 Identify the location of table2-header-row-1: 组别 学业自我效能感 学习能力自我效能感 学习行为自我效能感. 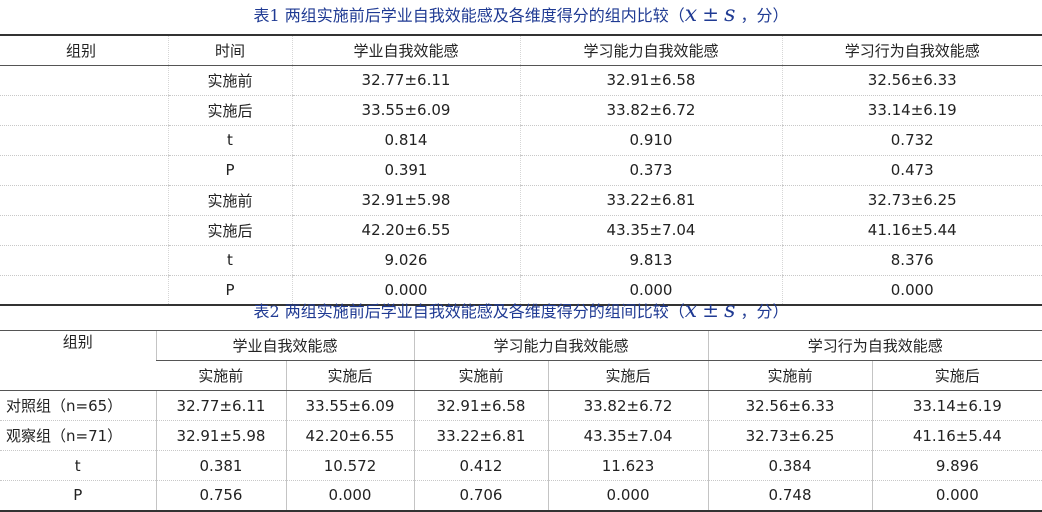
(521, 360).